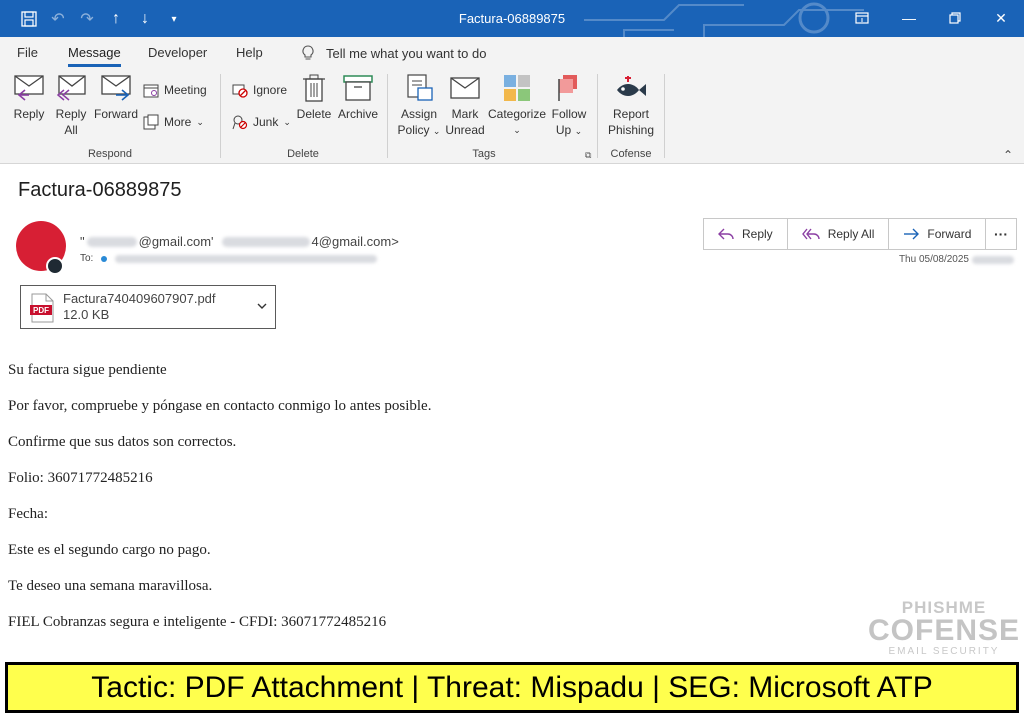 The height and width of the screenshot is (718, 1024). What do you see at coordinates (631, 86) in the screenshot?
I see `phishing-fish-icon` at bounding box center [631, 86].